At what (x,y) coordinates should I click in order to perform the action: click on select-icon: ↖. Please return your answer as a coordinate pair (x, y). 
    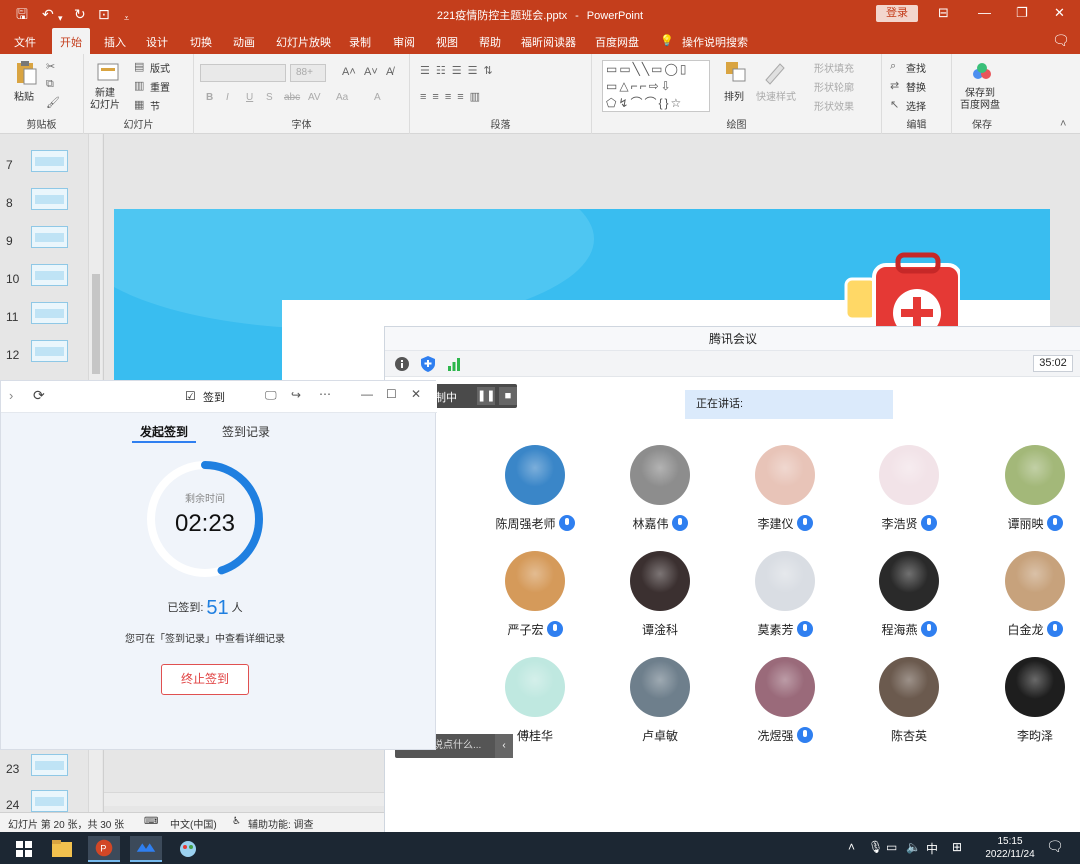
    Looking at the image, I should click on (894, 104).